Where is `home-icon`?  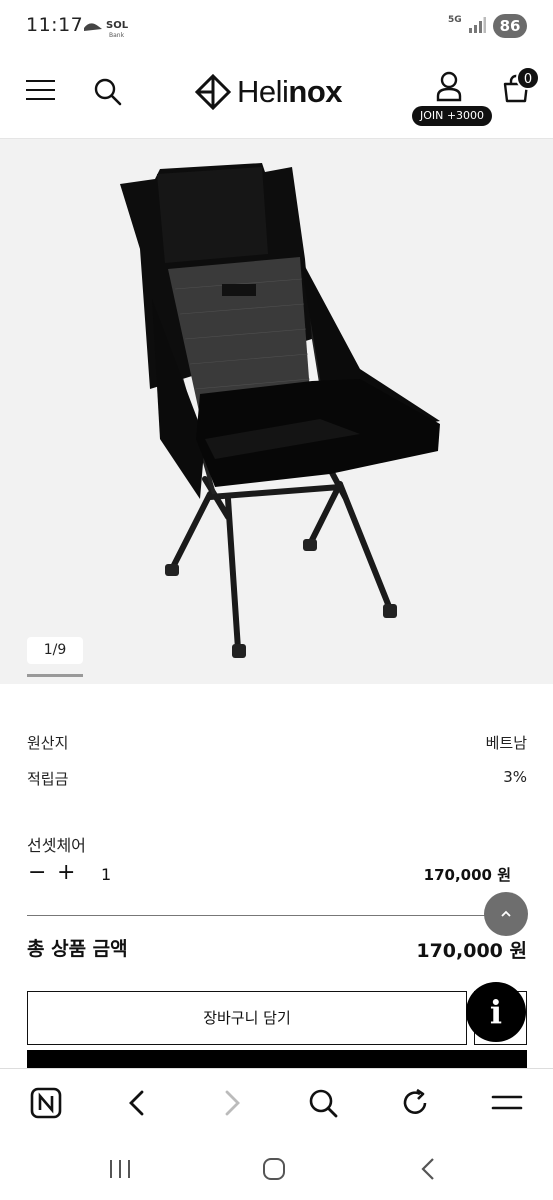 home-icon is located at coordinates (274, 1169).